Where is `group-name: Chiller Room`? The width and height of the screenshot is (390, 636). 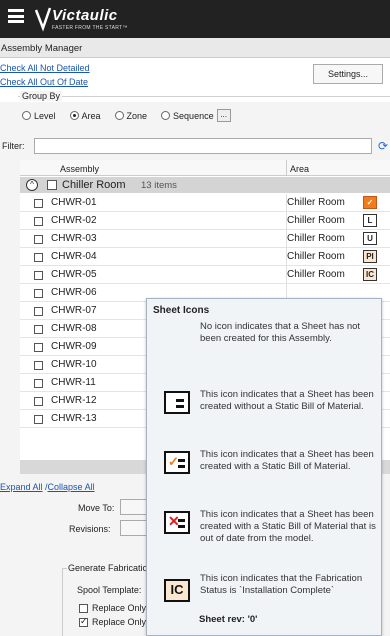 group-name: Chiller Room is located at coordinates (94, 185).